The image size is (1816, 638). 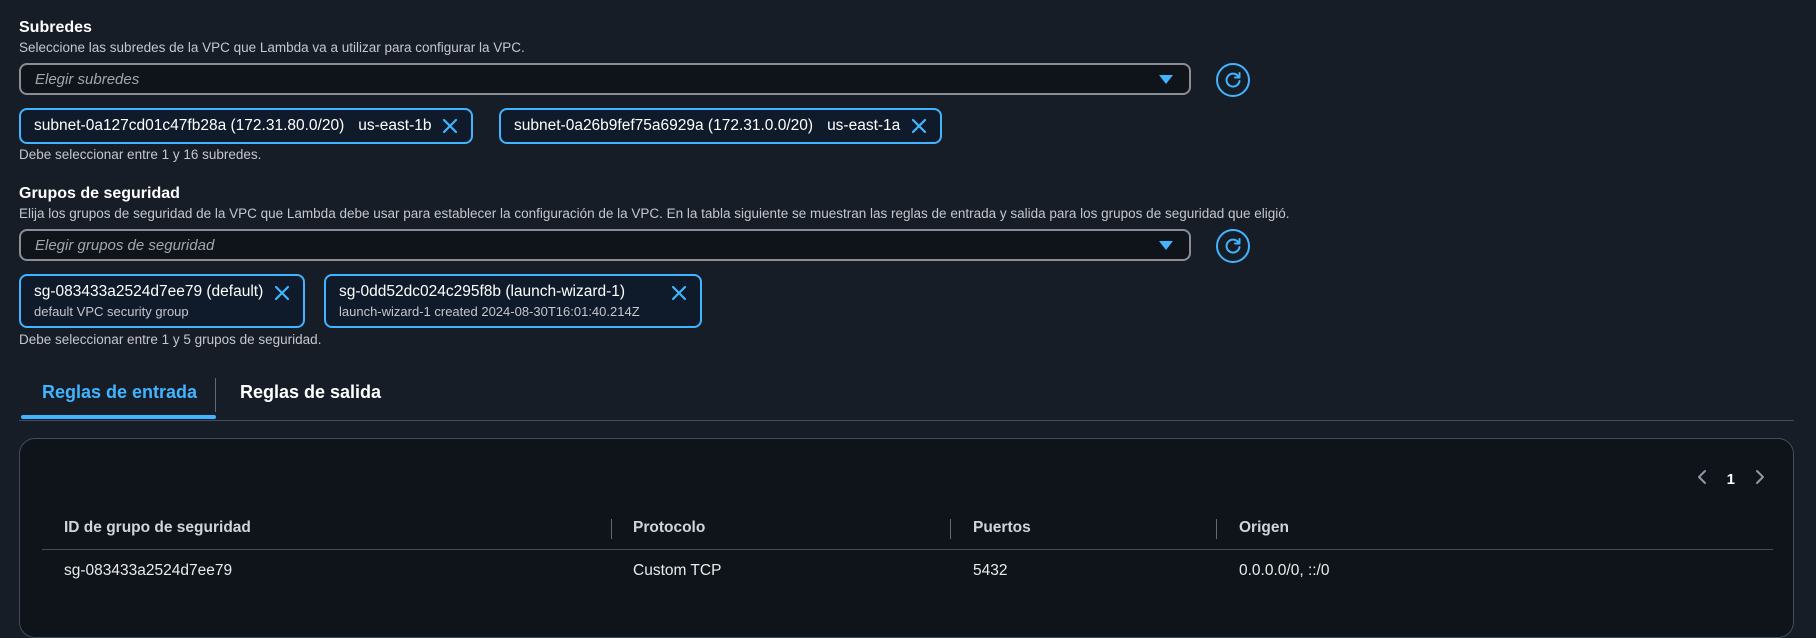 I want to click on security-group-token-description: default VPC security group, so click(x=111, y=311).